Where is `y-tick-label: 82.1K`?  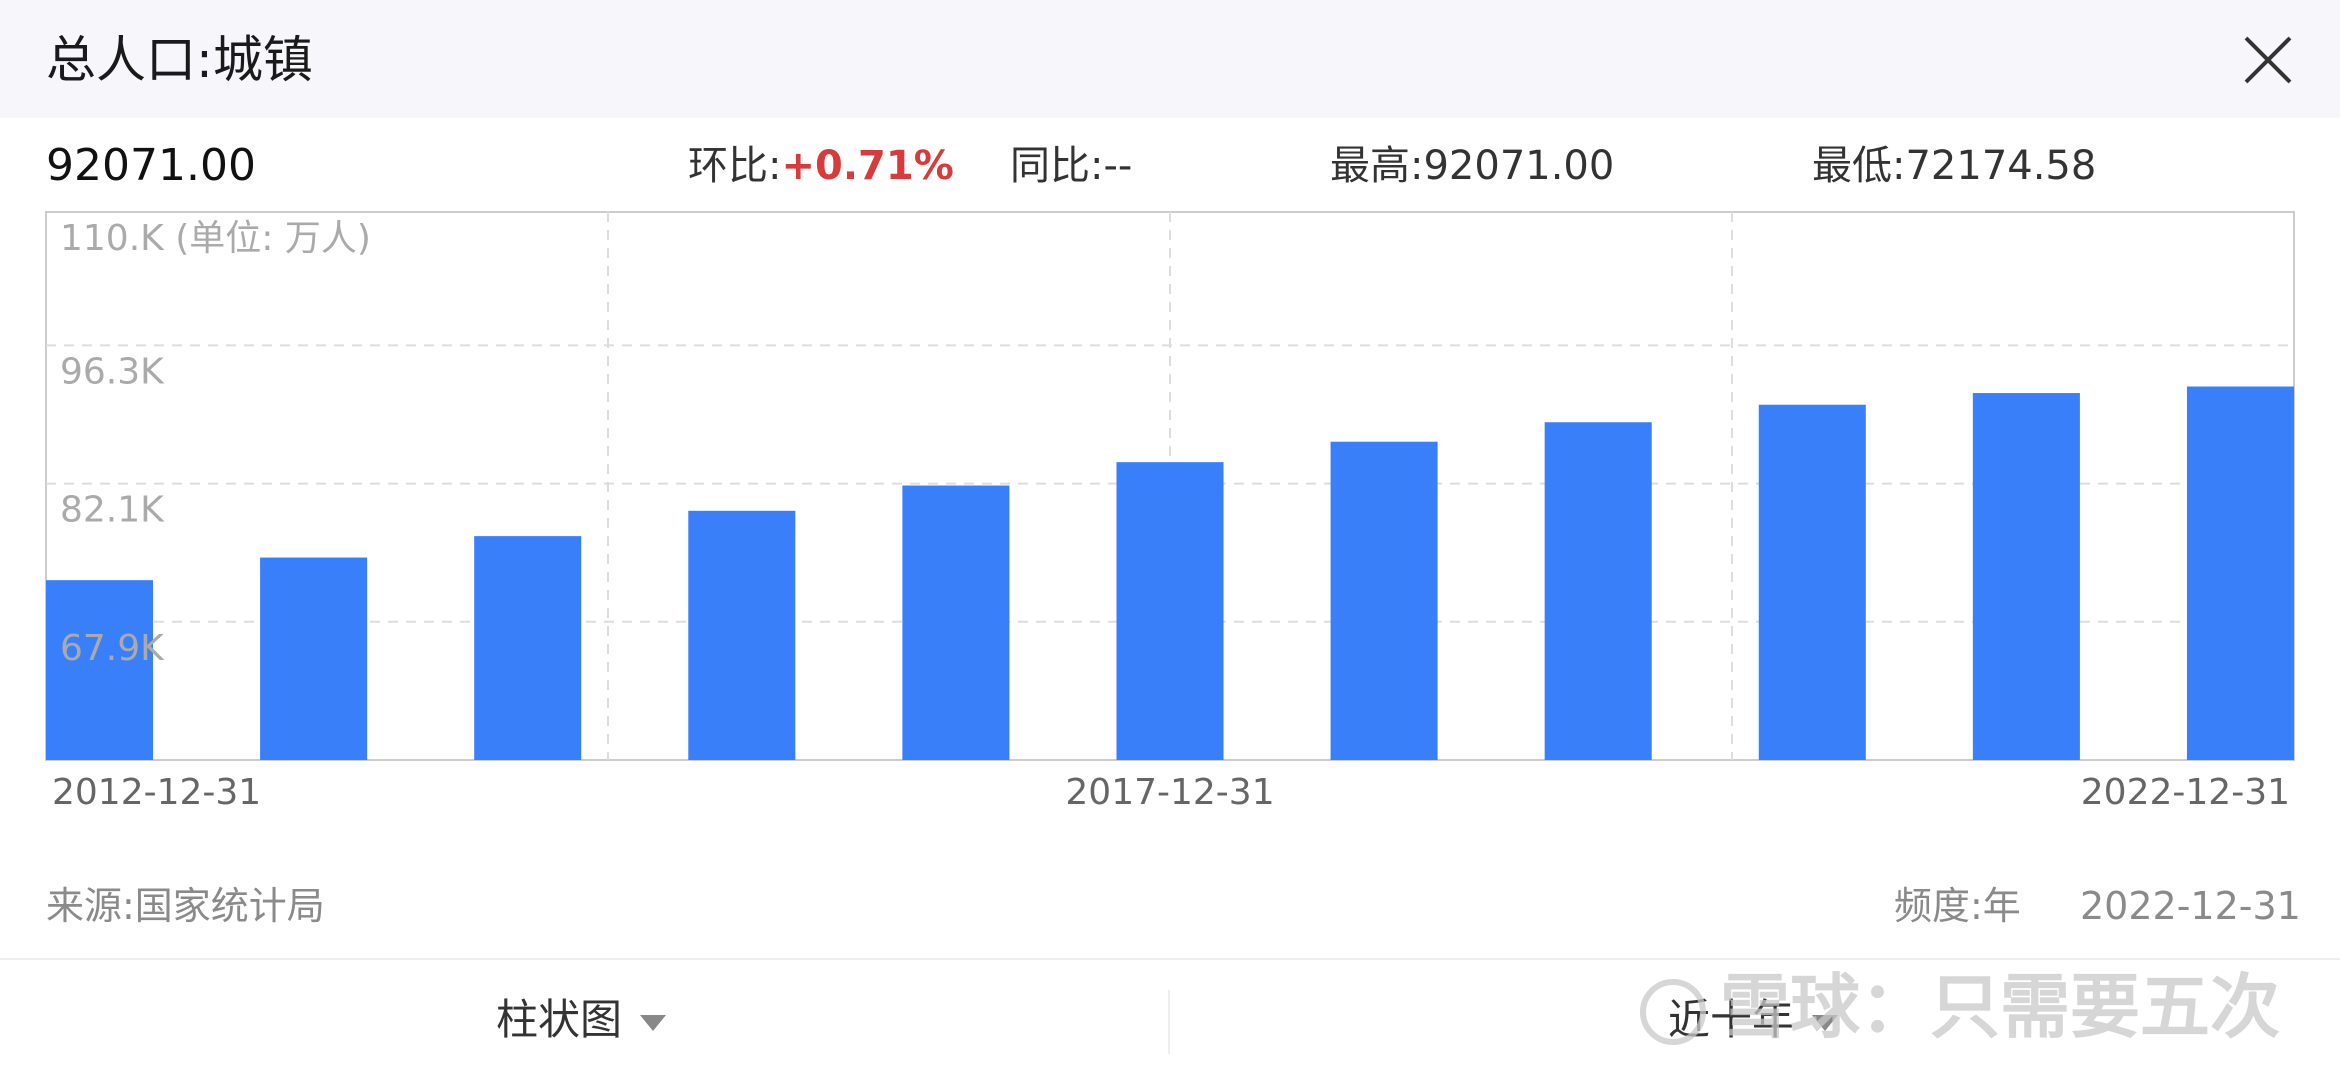 y-tick-label: 82.1K is located at coordinates (112, 510).